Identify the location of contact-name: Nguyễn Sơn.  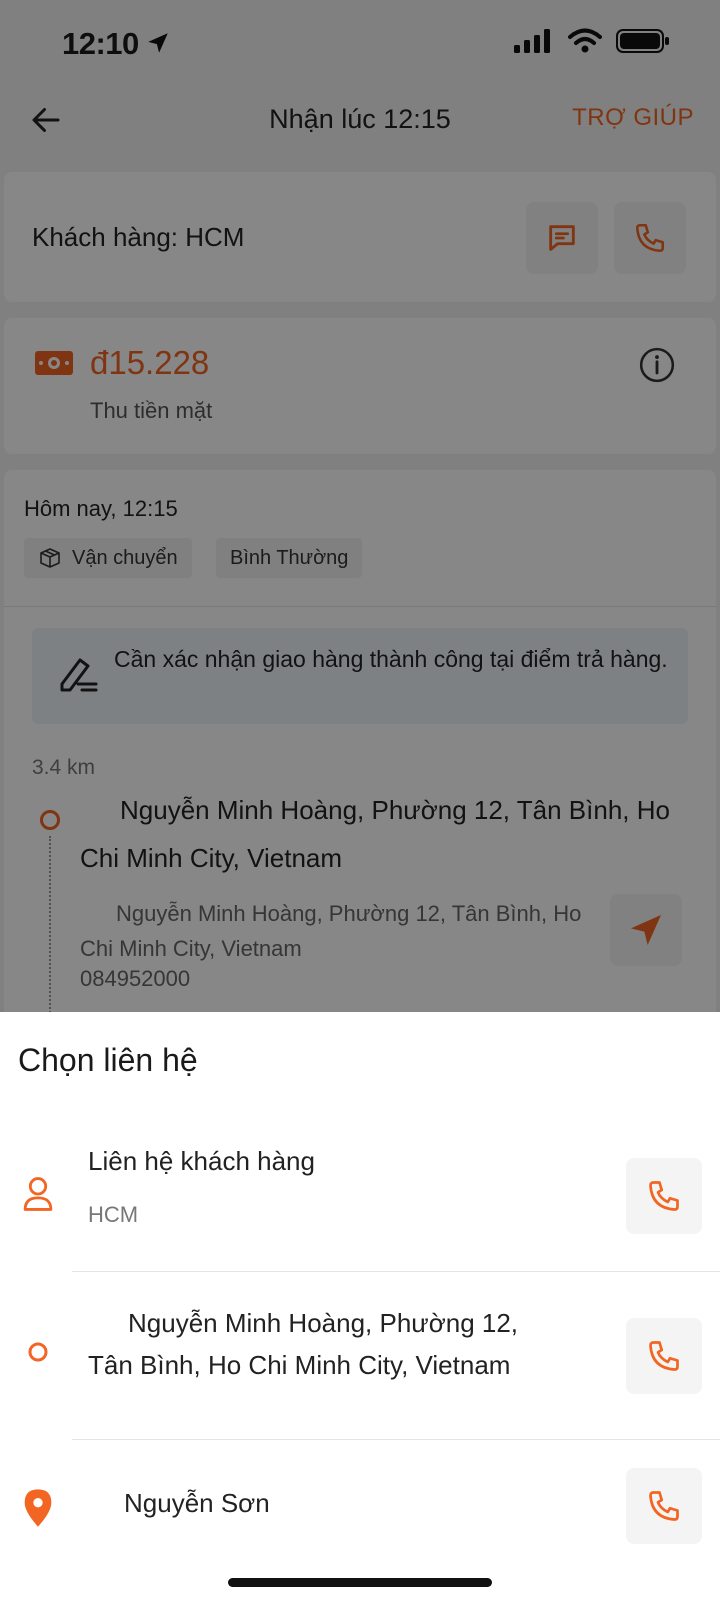
(197, 1503).